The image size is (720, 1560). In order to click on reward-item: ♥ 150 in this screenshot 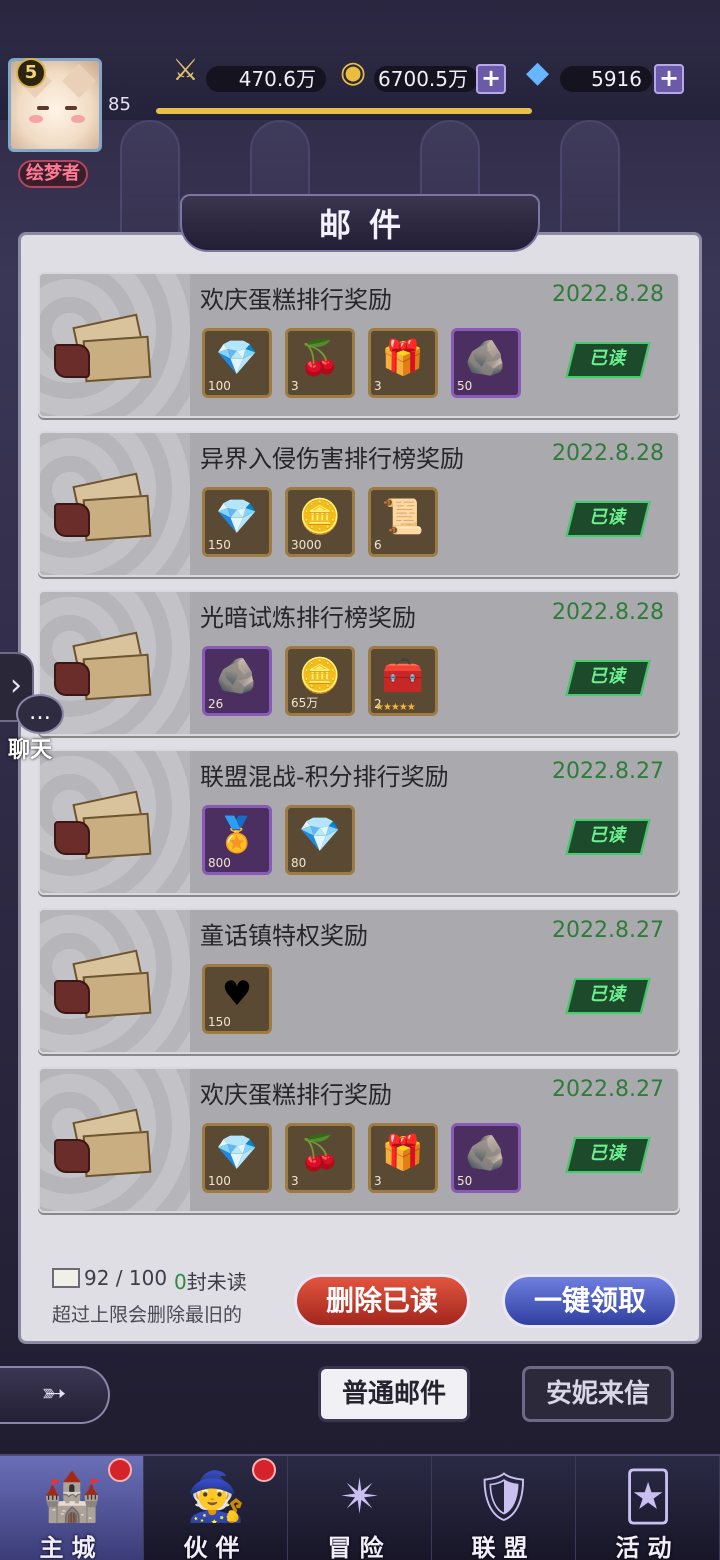, I will do `click(237, 999)`.